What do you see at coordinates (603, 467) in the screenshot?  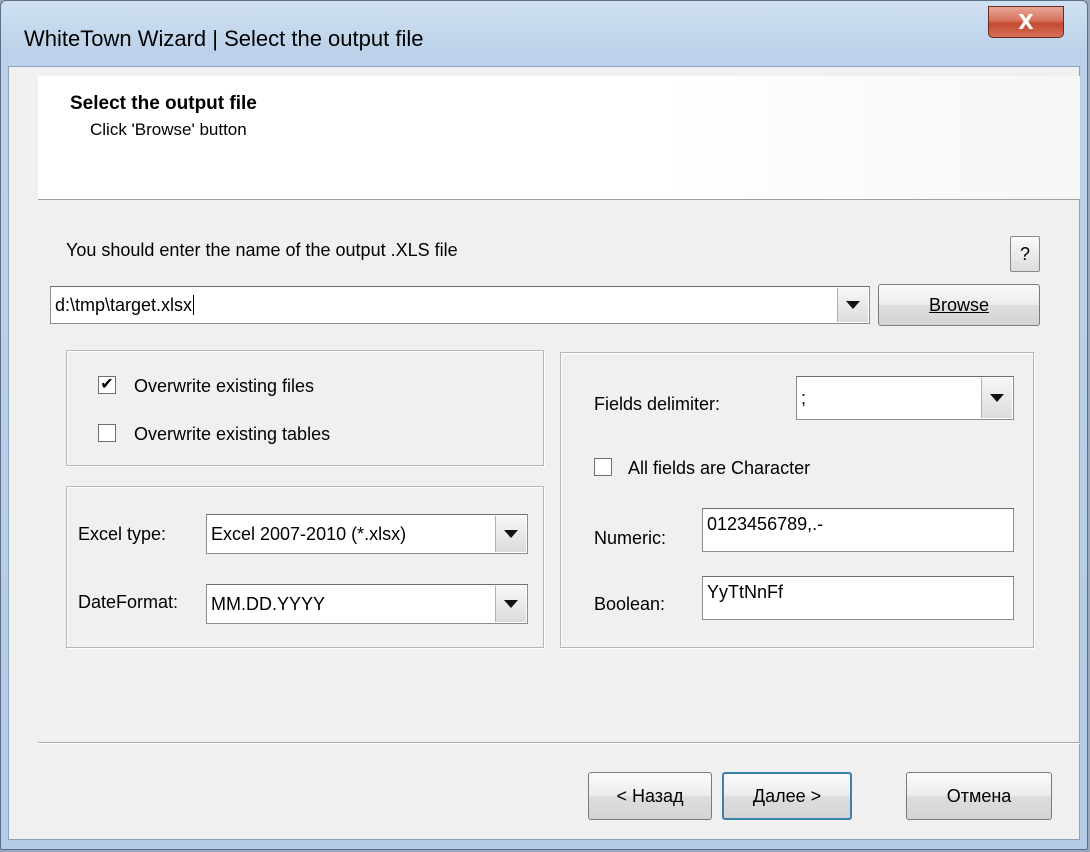 I see `all-fields-character-checkbox` at bounding box center [603, 467].